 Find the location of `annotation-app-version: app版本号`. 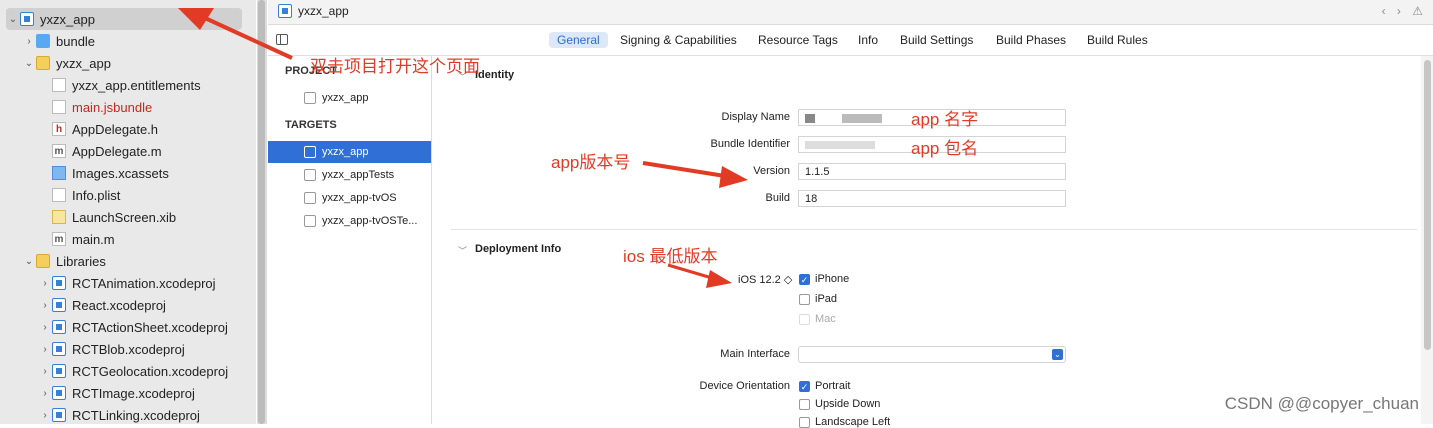

annotation-app-version: app版本号 is located at coordinates (591, 162).